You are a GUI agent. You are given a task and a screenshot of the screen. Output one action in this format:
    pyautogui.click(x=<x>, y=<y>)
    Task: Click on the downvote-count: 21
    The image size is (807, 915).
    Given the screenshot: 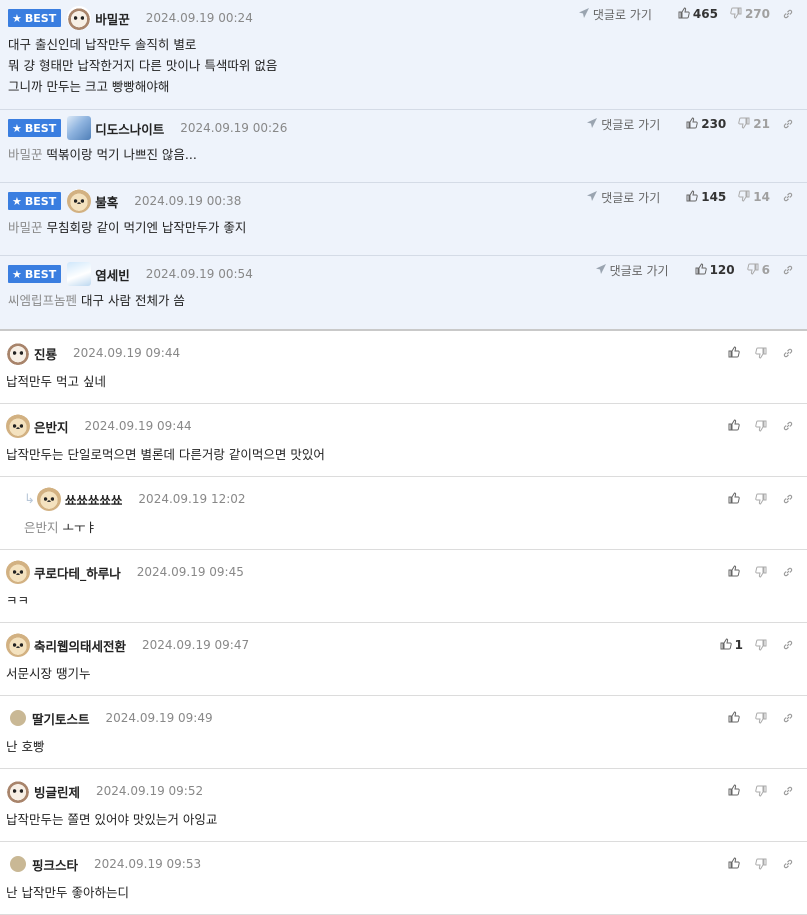 What is the action you would take?
    pyautogui.click(x=761, y=124)
    